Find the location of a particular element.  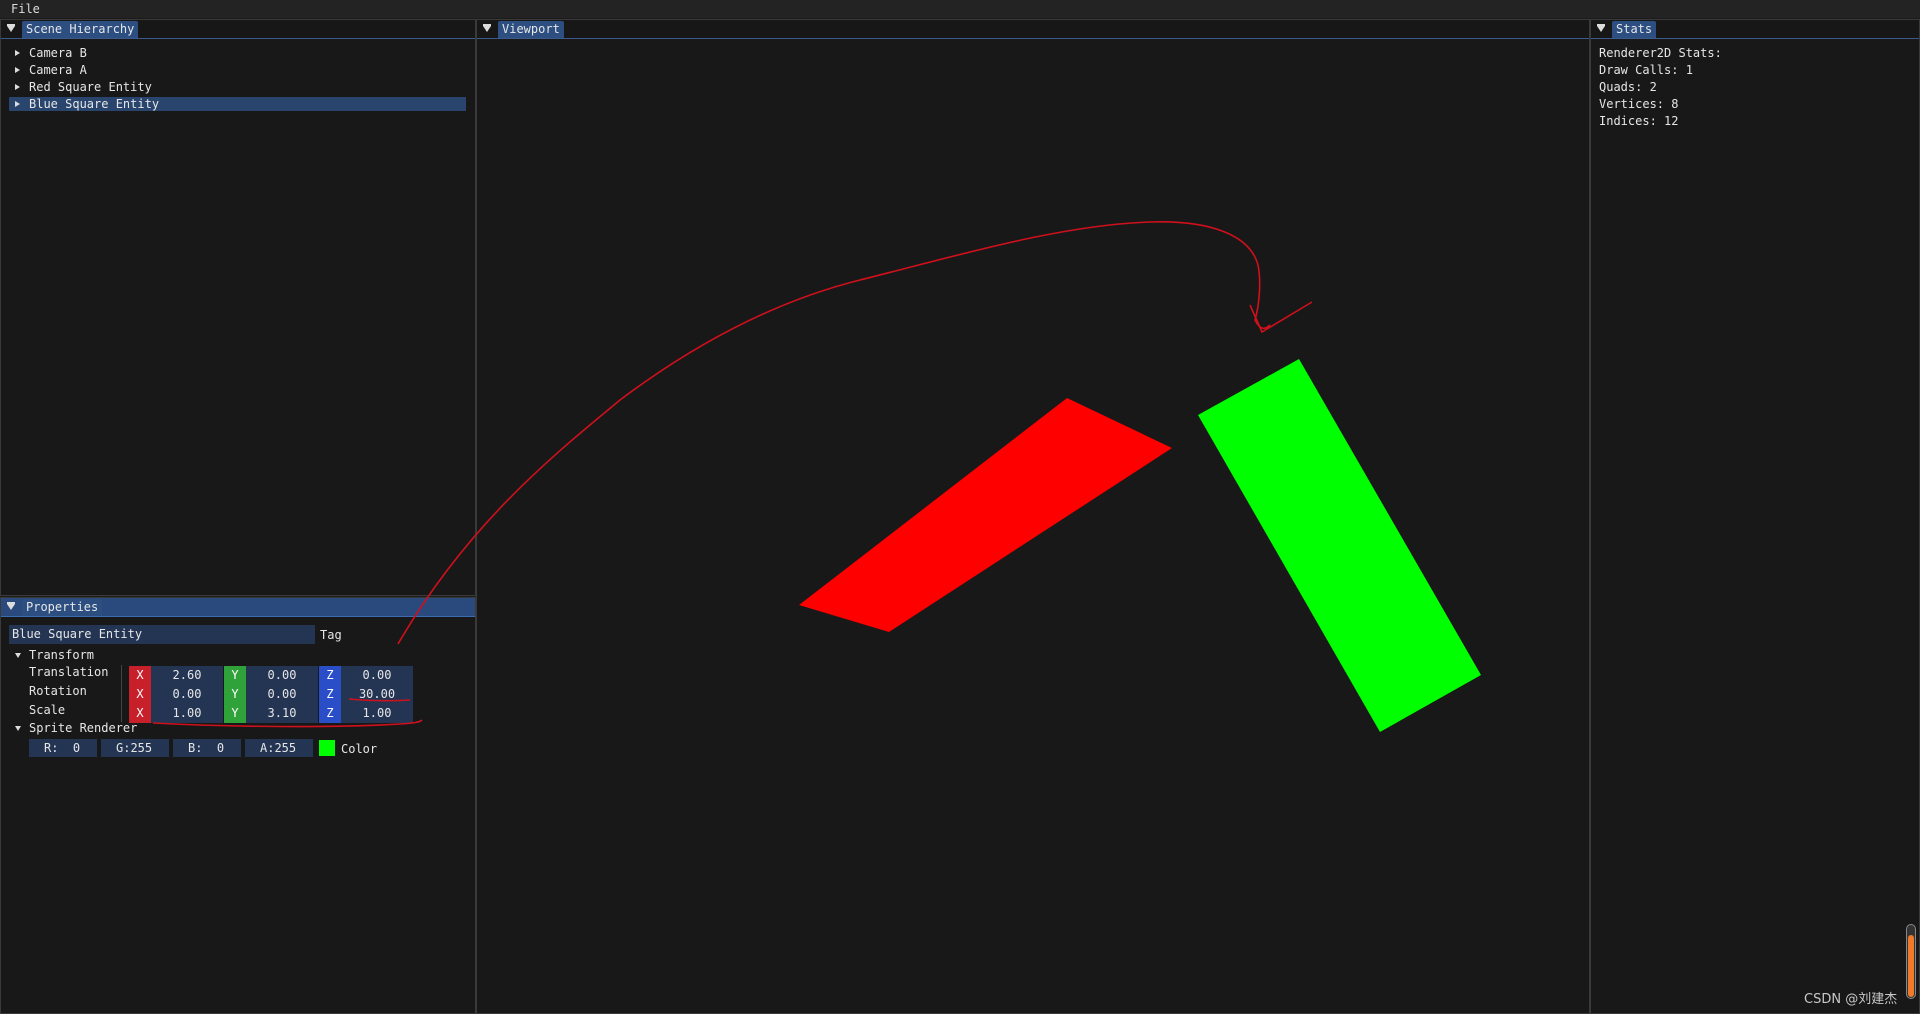

scale-z-field: 1.00 is located at coordinates (377, 713).